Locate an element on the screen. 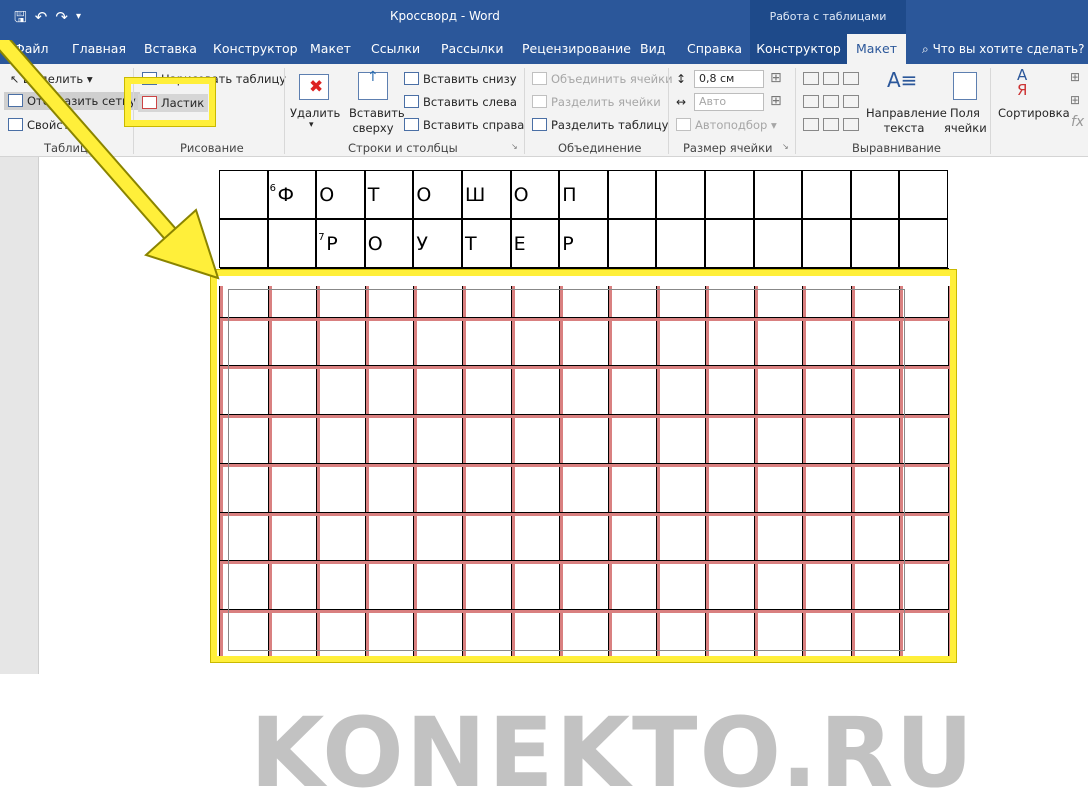 The height and width of the screenshot is (809, 1088). chevron-down-icon: ▾ is located at coordinates (311, 125).